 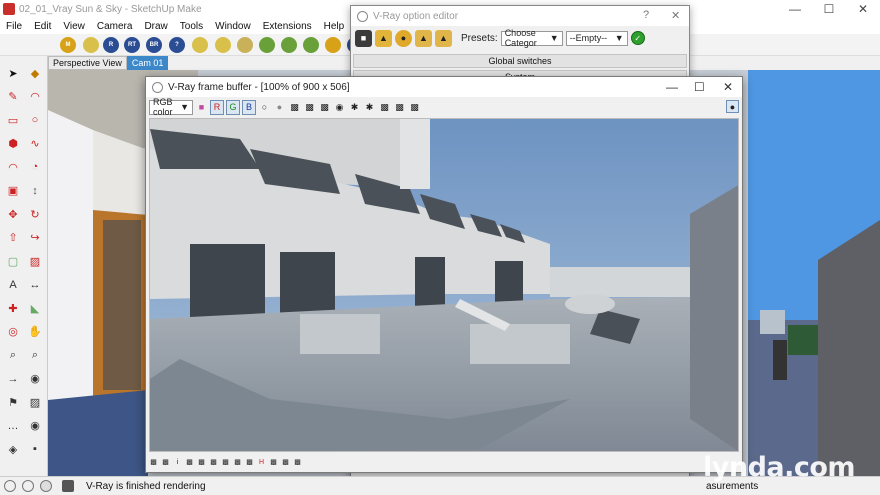 What do you see at coordinates (13, 449) in the screenshot?
I see `protected-icon: ◈` at bounding box center [13, 449].